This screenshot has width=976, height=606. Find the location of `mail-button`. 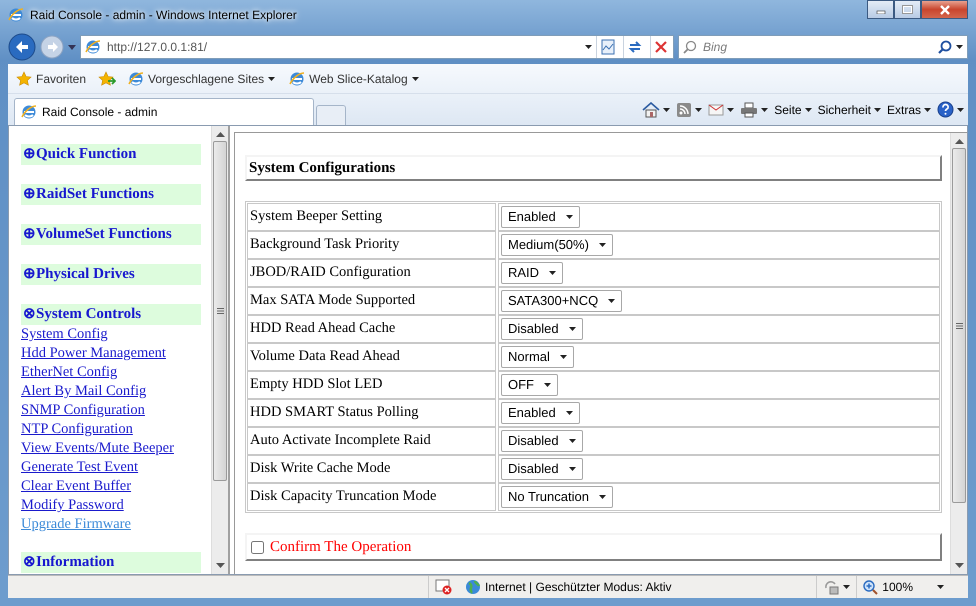

mail-button is located at coordinates (721, 110).